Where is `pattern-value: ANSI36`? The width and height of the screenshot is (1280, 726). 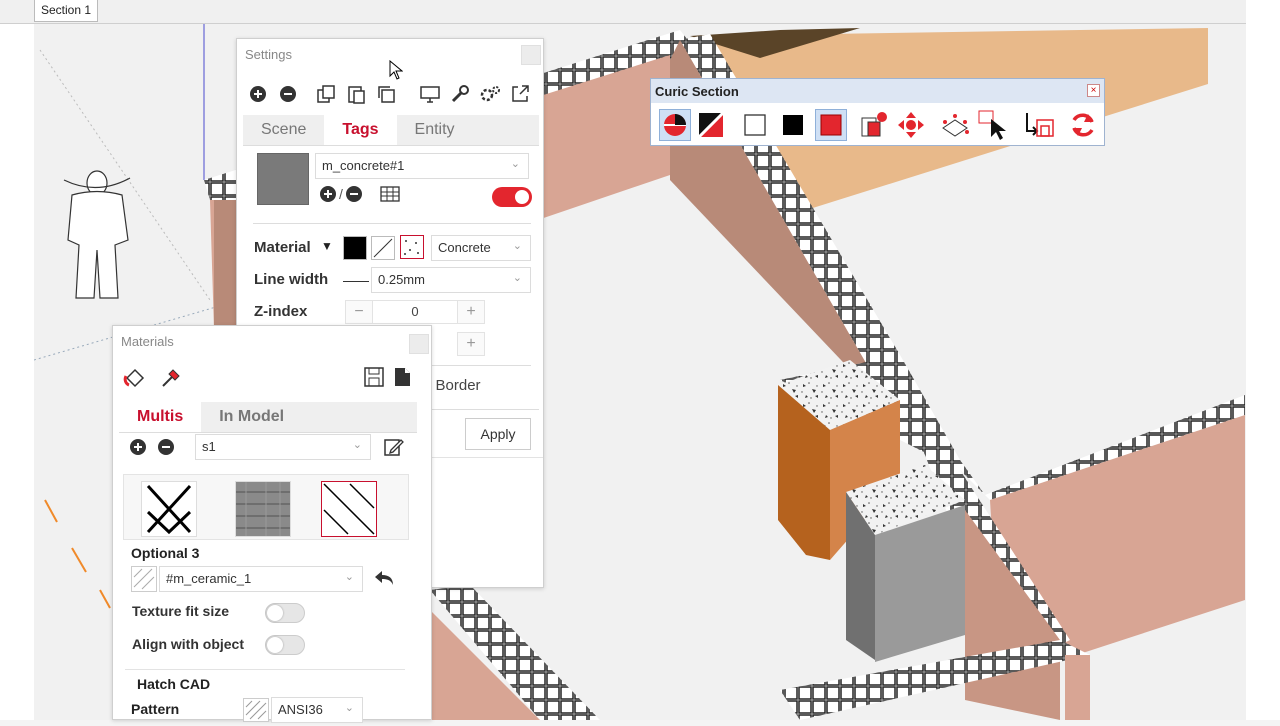
pattern-value: ANSI36 is located at coordinates (300, 709).